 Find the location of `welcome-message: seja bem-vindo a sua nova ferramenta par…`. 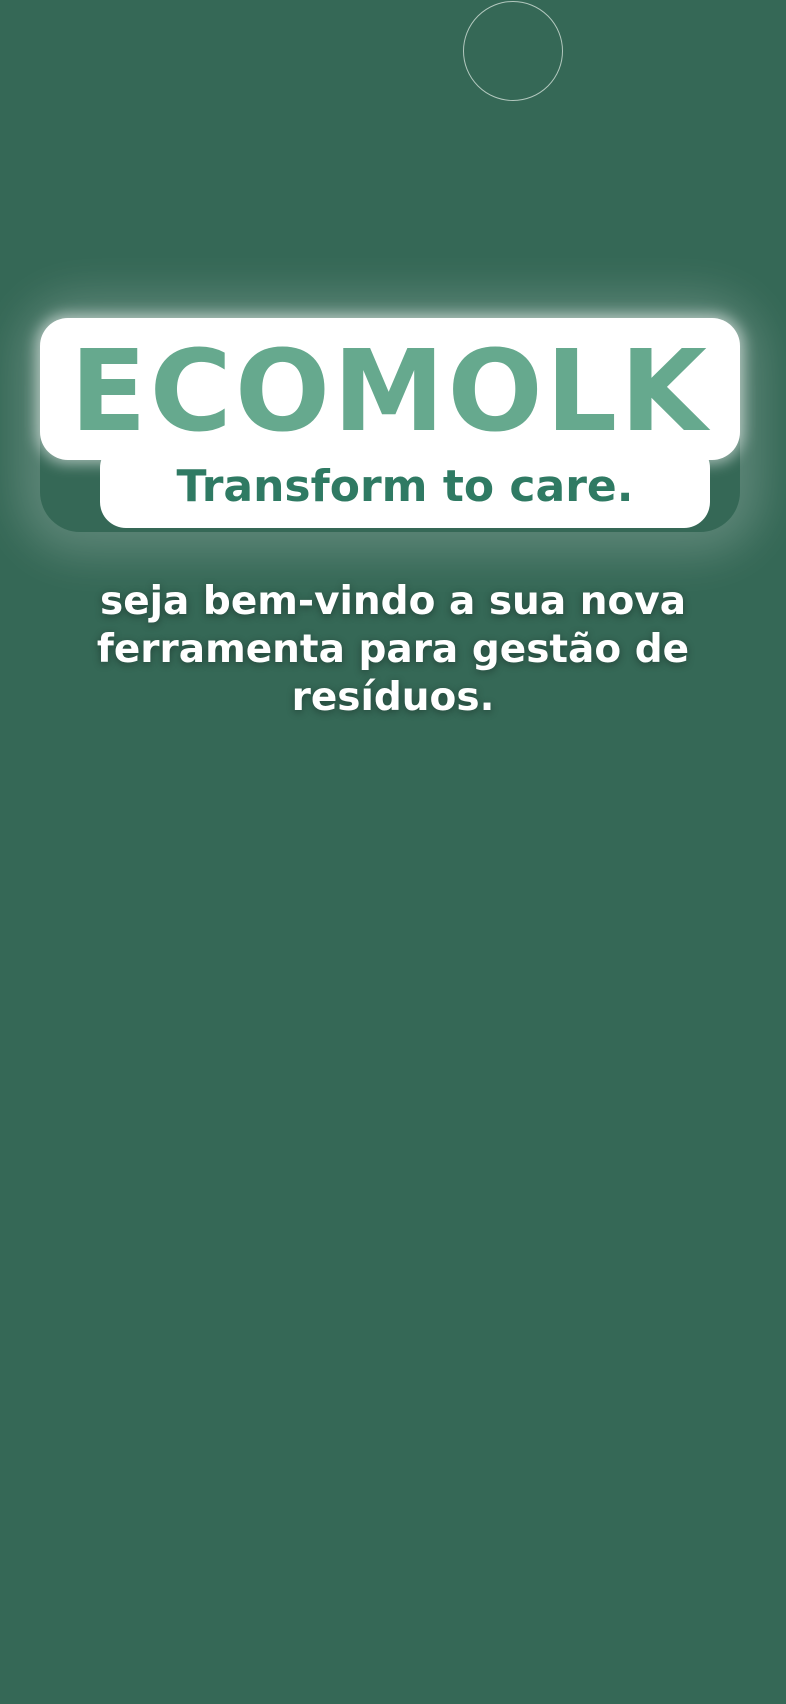

welcome-message: seja bem-vindo a sua nova ferramenta par… is located at coordinates (393, 649).